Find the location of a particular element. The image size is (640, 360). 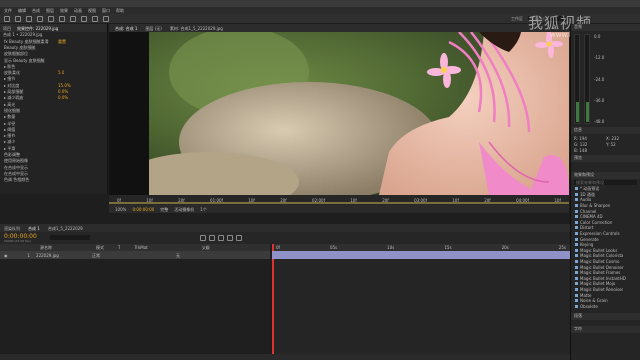

layer-duration-bar is located at coordinates (421, 255).